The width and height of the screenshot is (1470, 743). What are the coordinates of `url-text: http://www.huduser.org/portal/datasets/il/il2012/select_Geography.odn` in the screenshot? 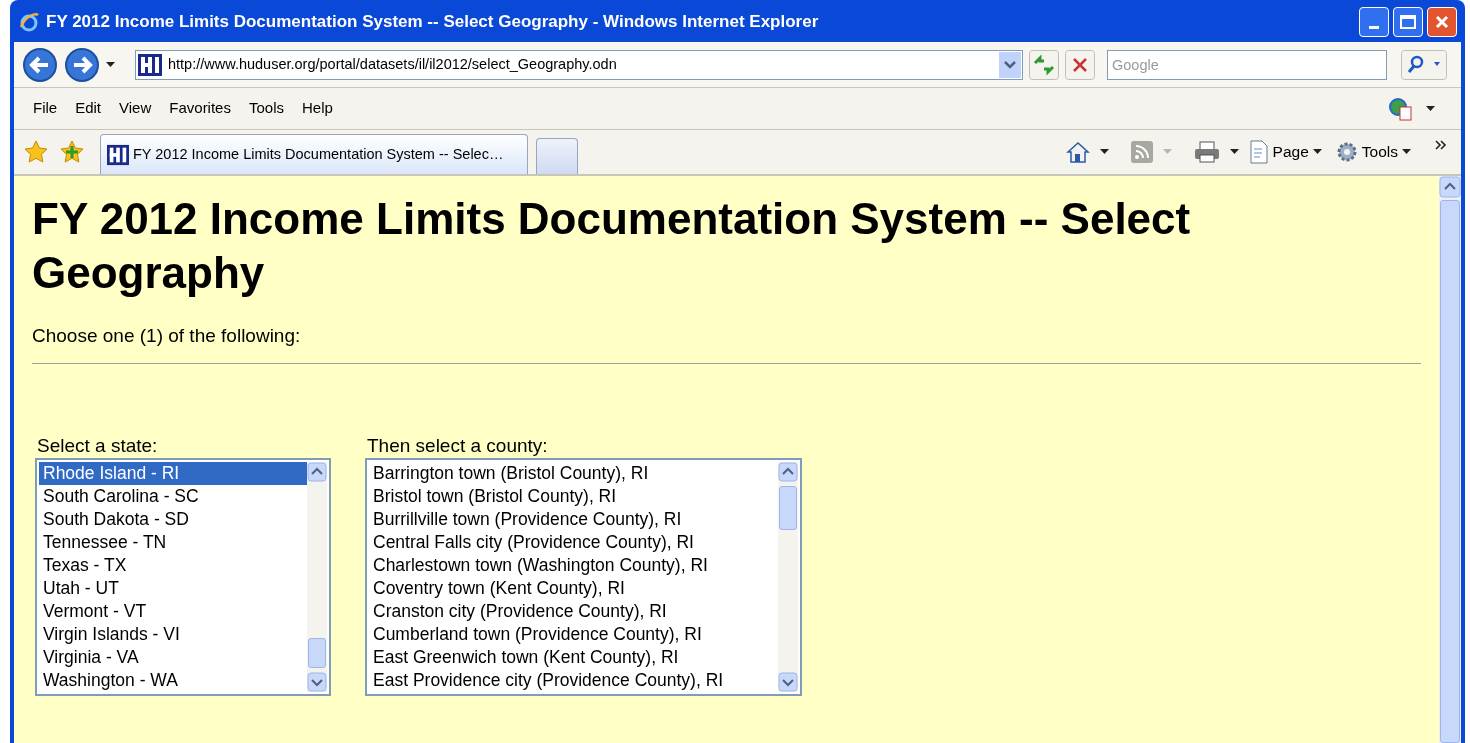 It's located at (393, 64).